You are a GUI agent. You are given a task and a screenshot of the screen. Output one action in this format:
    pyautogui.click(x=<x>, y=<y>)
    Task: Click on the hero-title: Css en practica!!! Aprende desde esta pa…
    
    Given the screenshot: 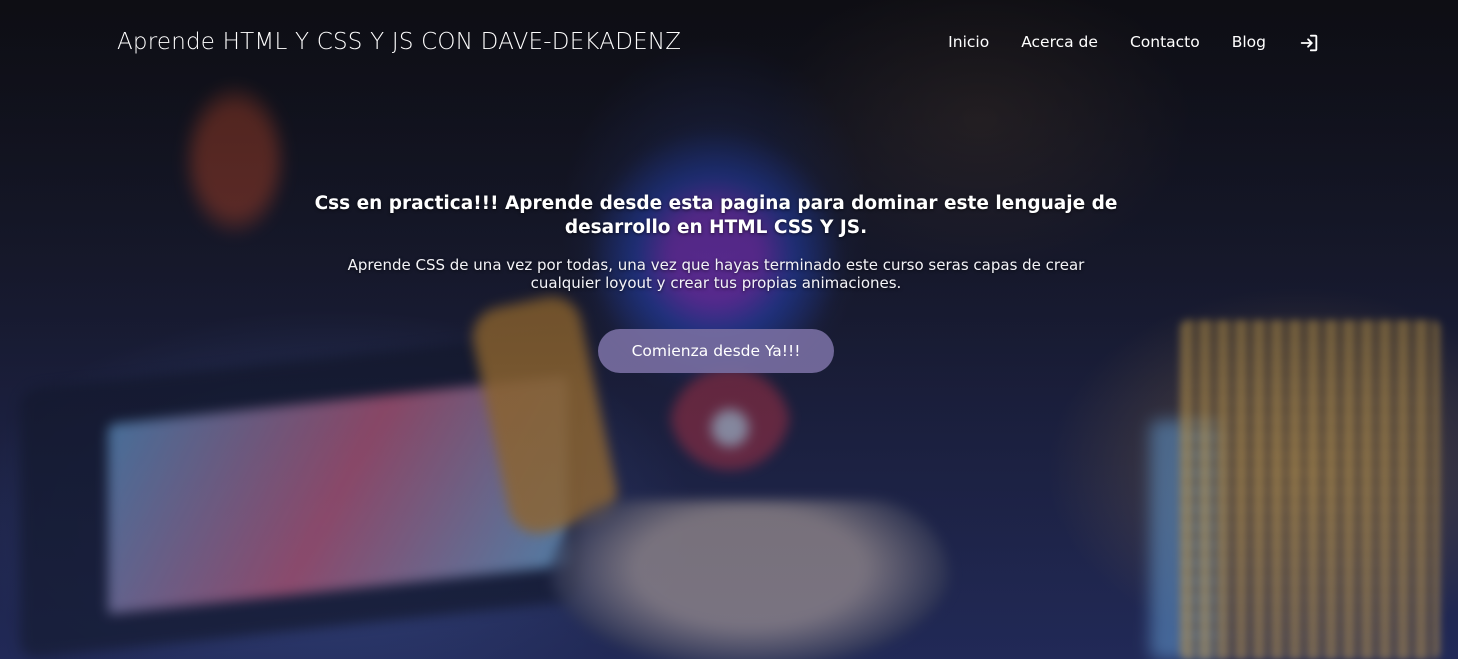 What is the action you would take?
    pyautogui.click(x=716, y=215)
    